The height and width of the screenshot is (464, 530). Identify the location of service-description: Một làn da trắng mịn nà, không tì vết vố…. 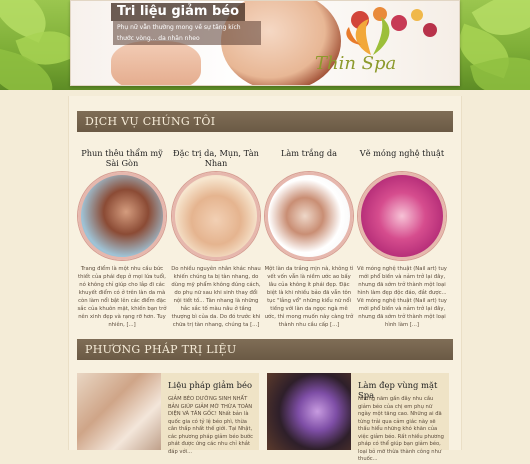
(309, 297).